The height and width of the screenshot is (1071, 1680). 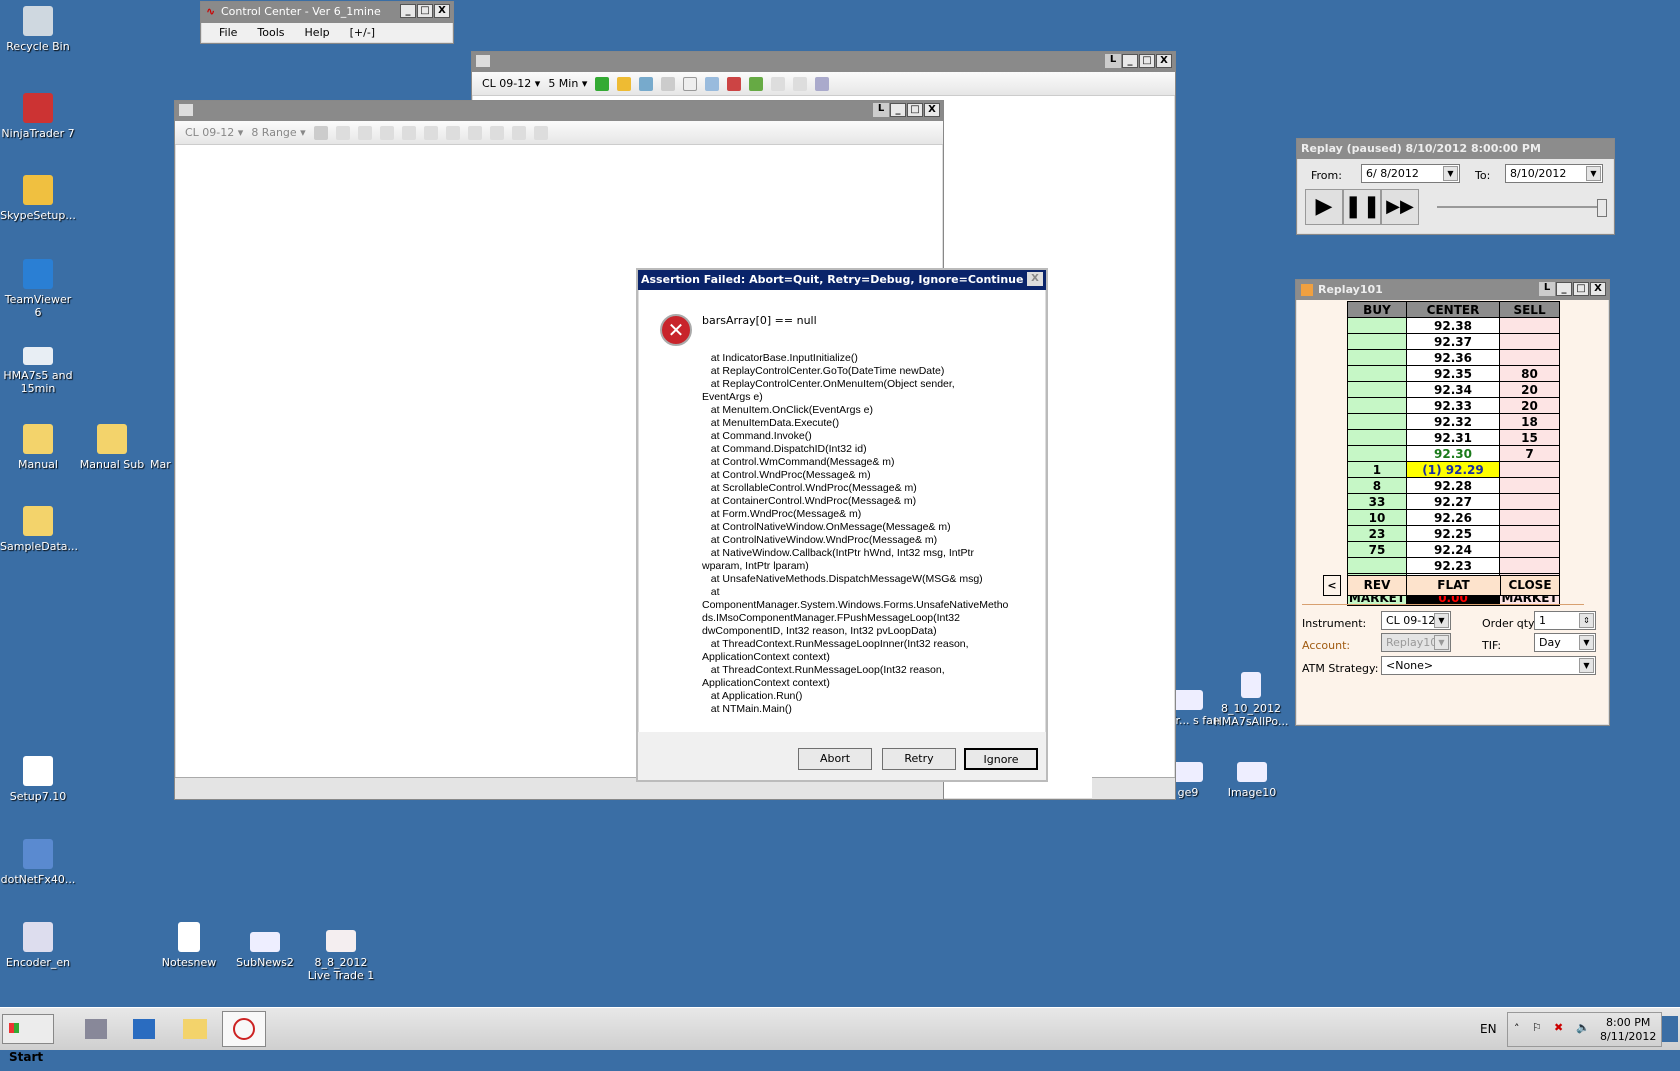 I want to click on taskbar-server-manager, so click(x=97, y=1029).